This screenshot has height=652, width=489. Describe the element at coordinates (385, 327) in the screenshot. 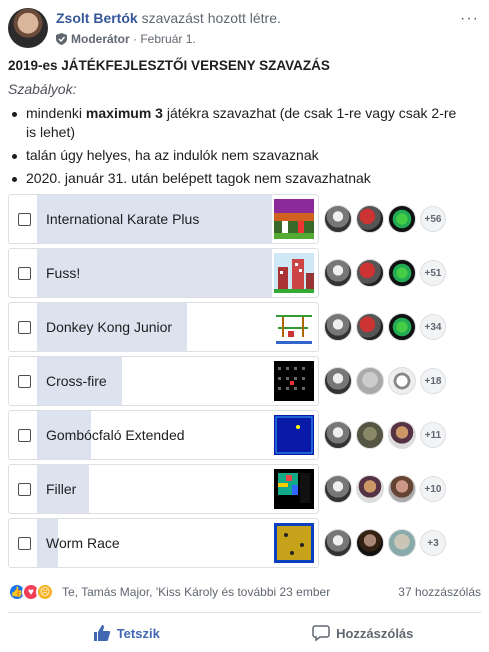

I see `voter-avatars: +34` at that location.